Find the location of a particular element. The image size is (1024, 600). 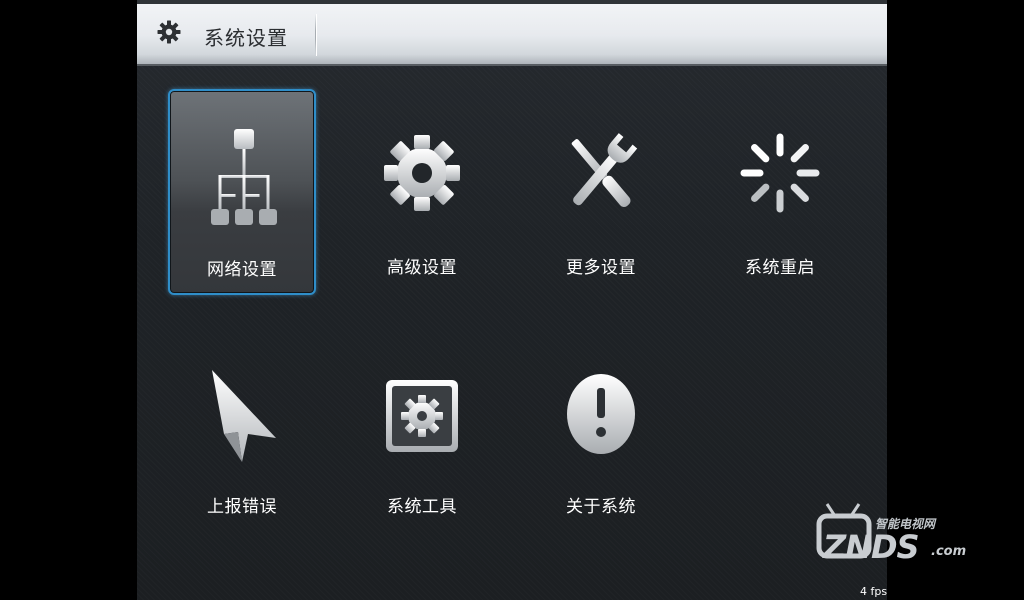

menu-item-system-tools: 系统工具 is located at coordinates (422, 431).